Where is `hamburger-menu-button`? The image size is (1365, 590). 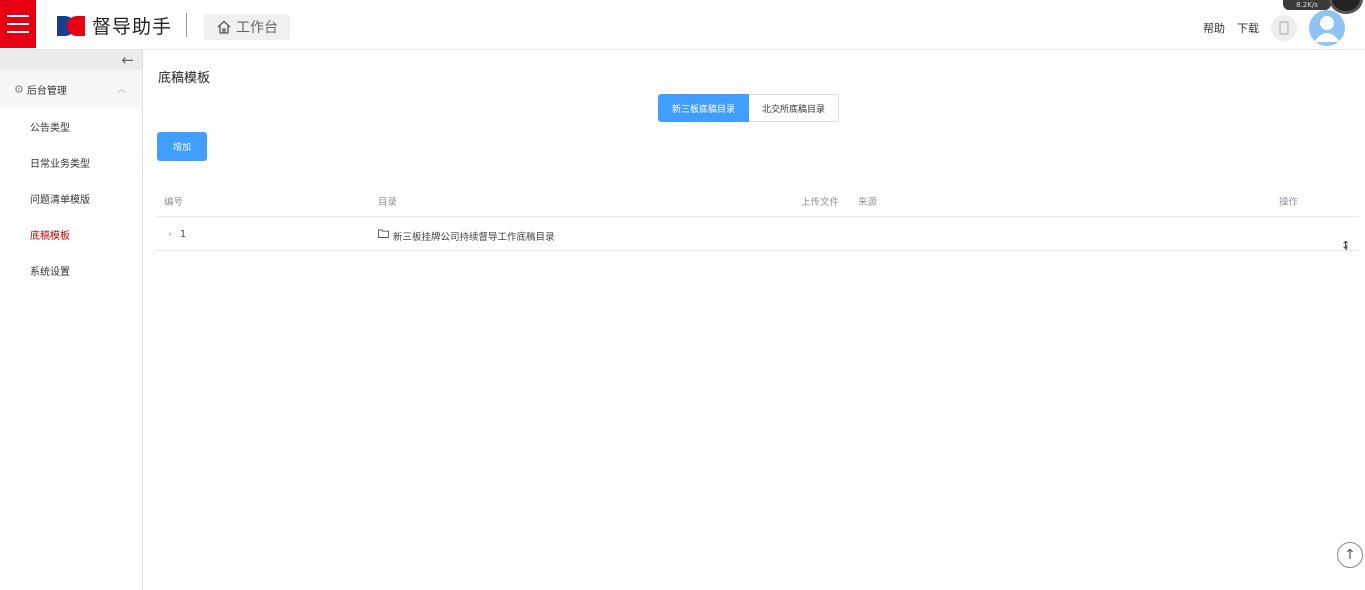
hamburger-menu-button is located at coordinates (18, 24).